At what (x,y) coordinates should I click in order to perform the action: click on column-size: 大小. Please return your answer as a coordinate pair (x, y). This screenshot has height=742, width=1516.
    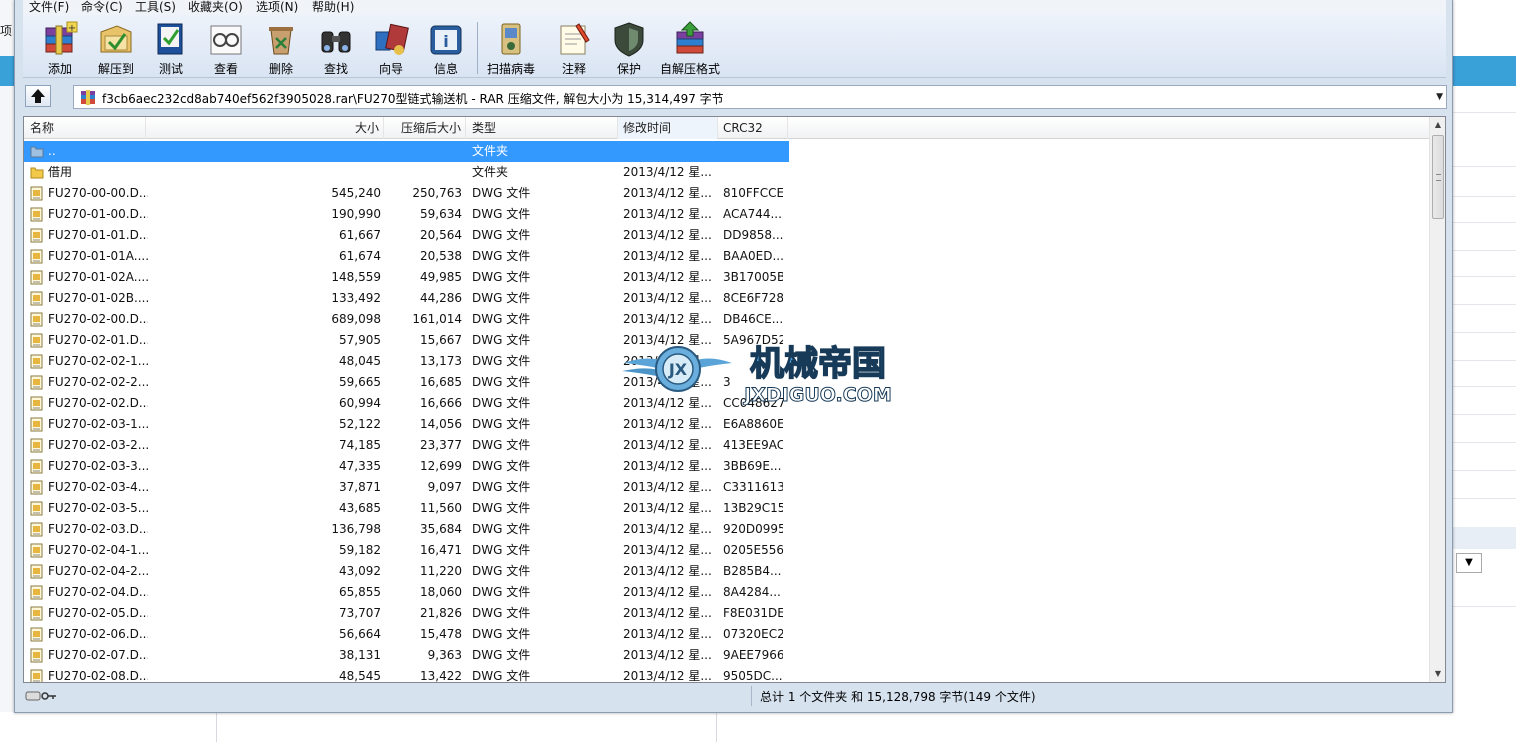
    Looking at the image, I should click on (265, 128).